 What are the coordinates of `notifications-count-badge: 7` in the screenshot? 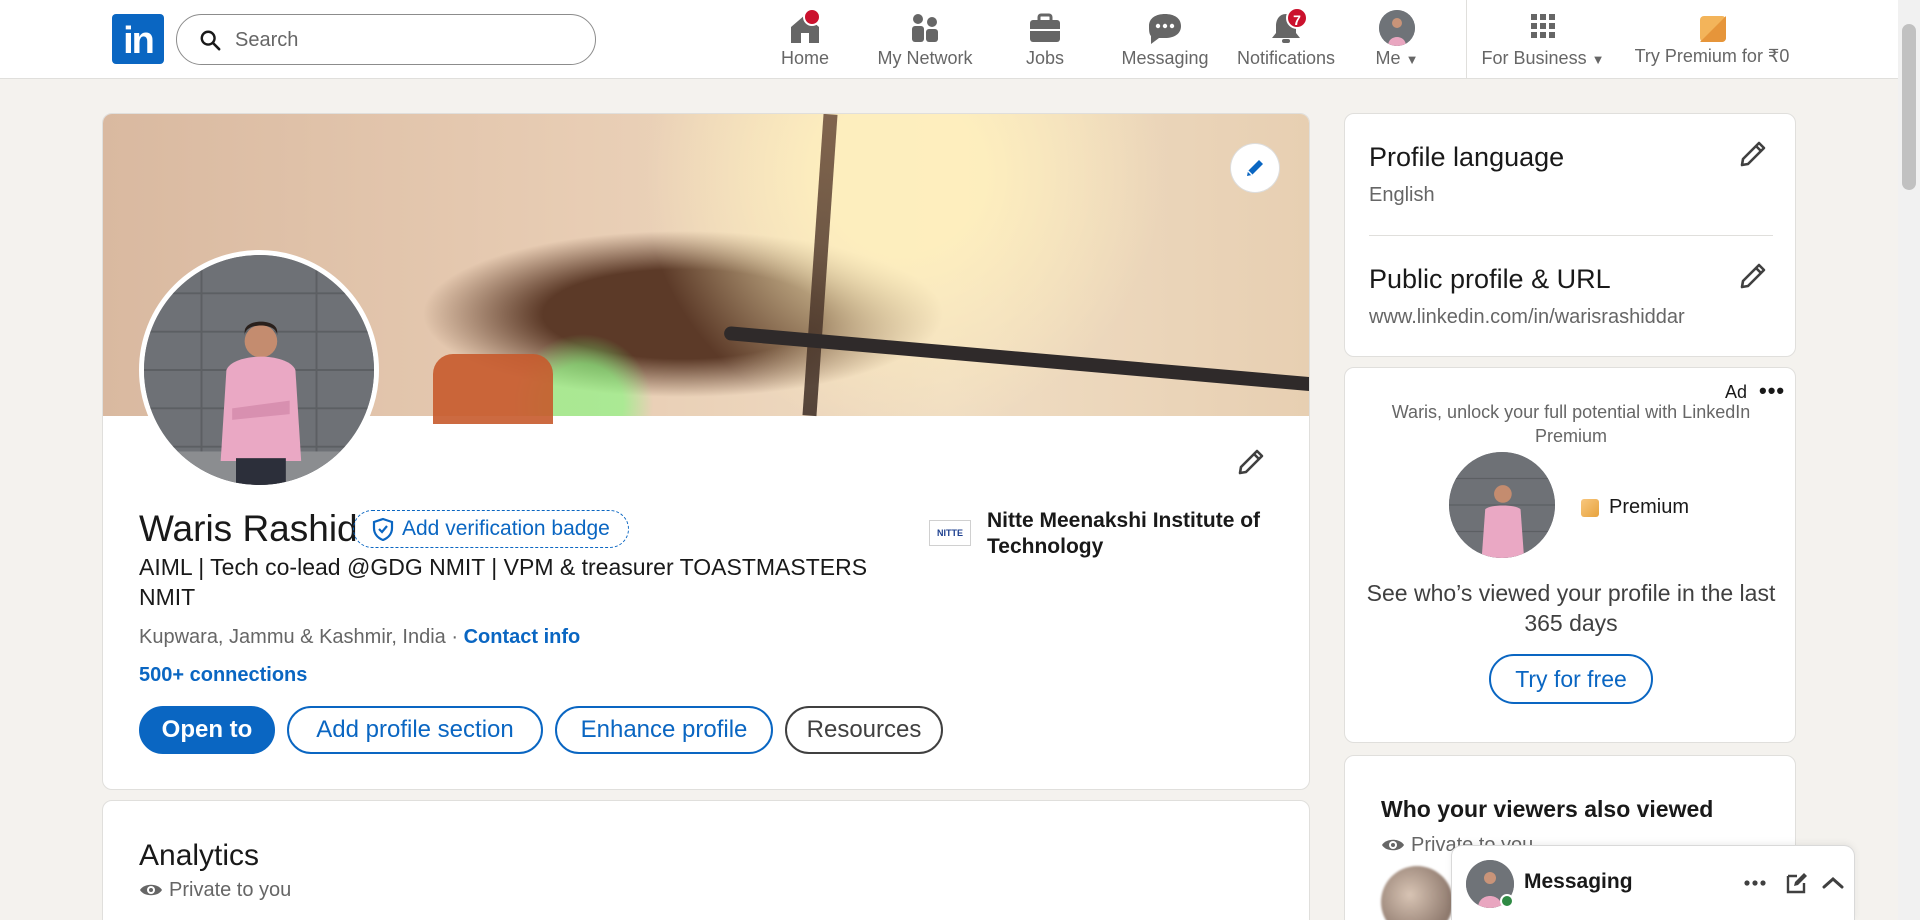 It's located at (1297, 18).